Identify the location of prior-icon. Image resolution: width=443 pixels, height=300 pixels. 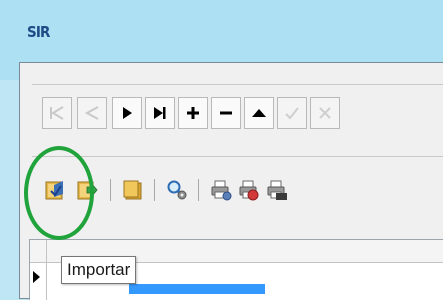
(91, 113).